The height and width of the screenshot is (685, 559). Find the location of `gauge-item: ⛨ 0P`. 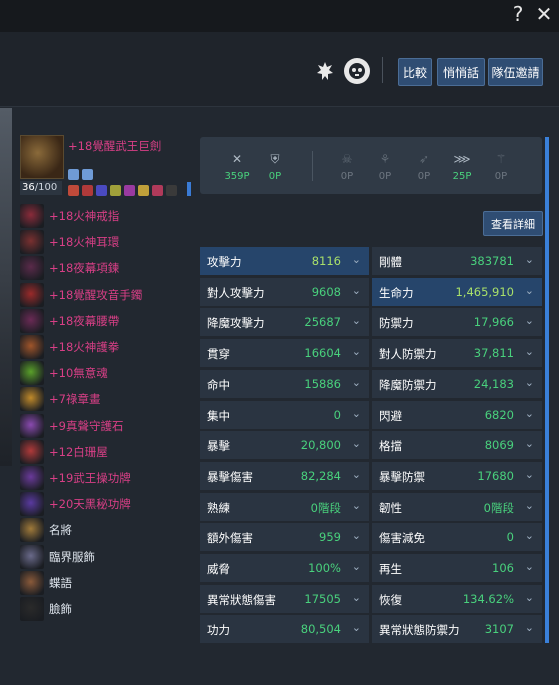

gauge-item: ⛨ 0P is located at coordinates (275, 167).